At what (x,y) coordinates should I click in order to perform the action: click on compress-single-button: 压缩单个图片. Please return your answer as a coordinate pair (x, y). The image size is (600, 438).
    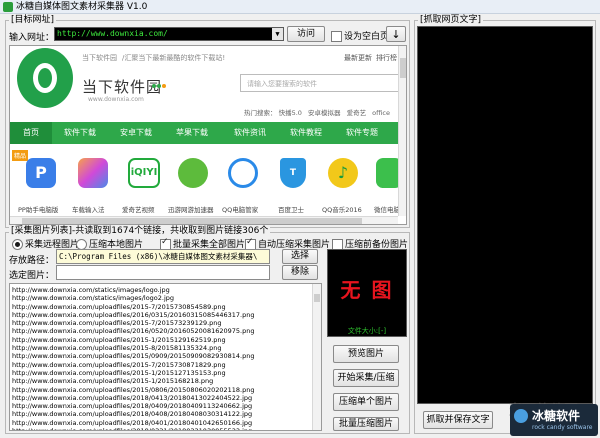
    Looking at the image, I should click on (366, 402).